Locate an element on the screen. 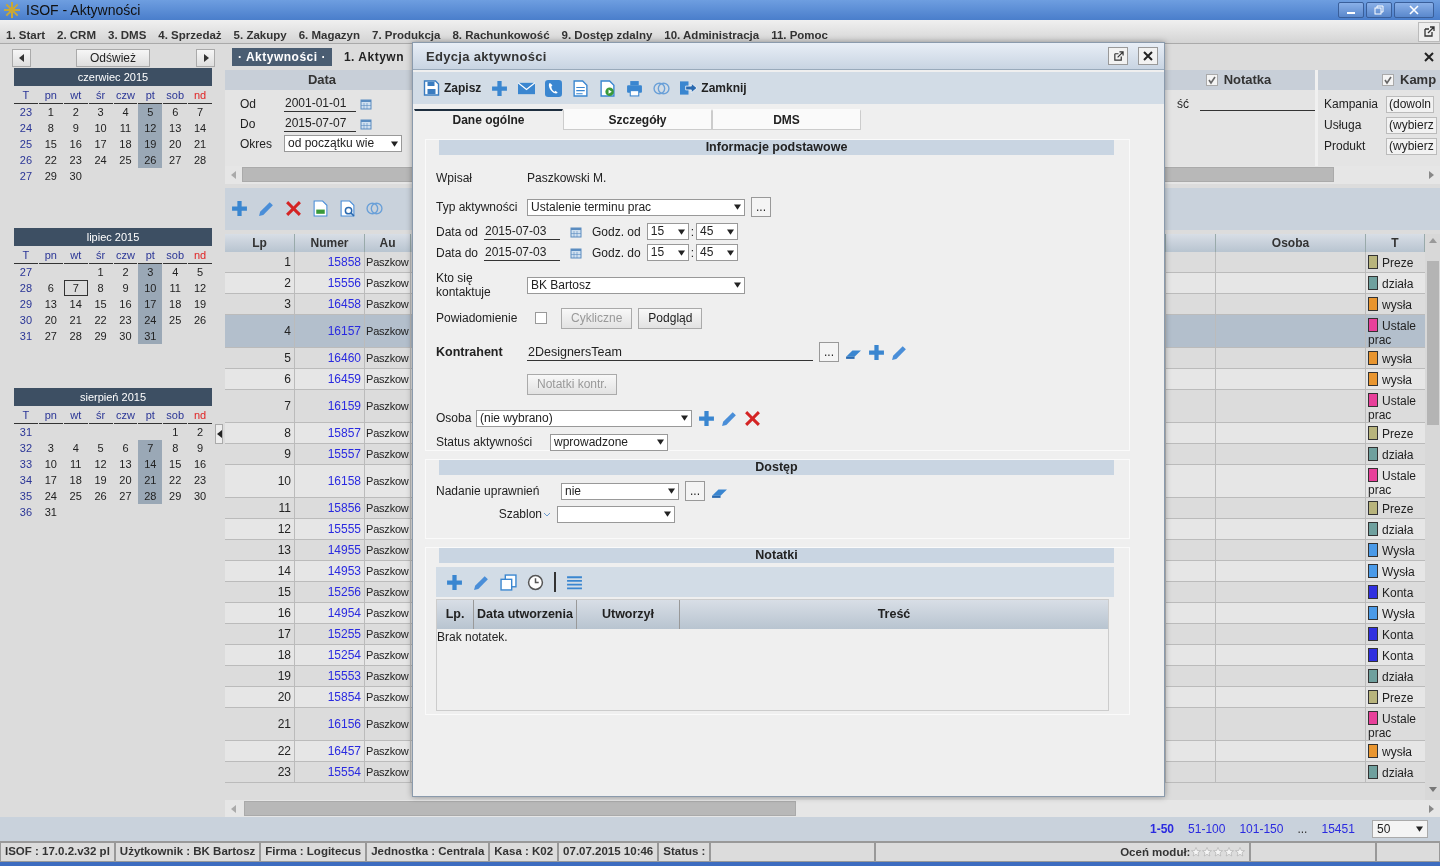  menu-item: 11. Pomoc is located at coordinates (799, 35).